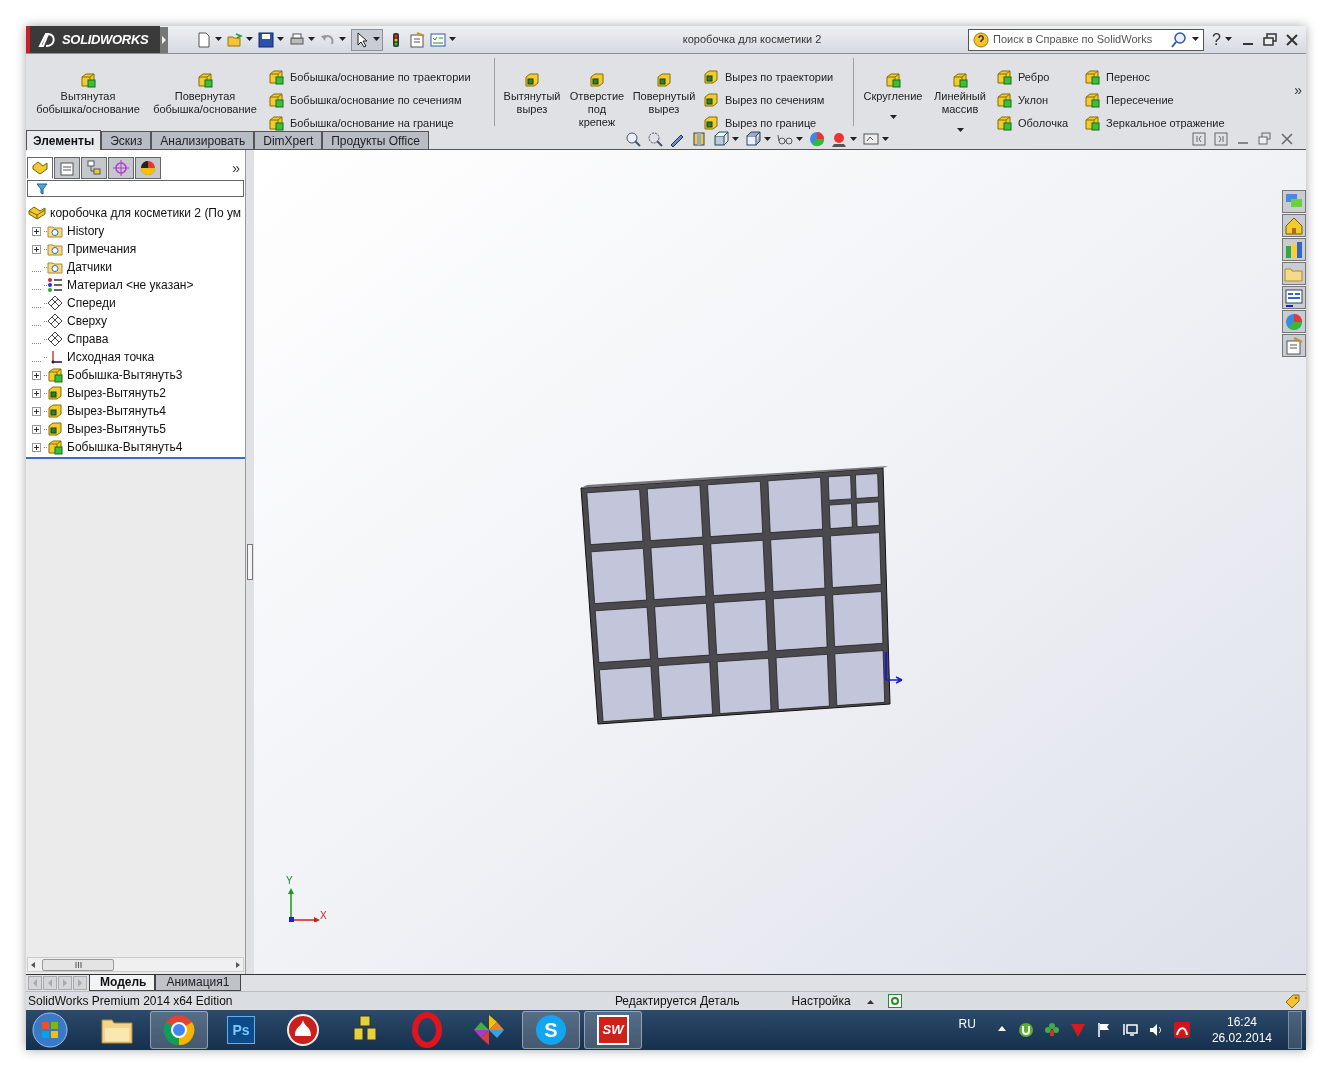  I want to click on ribbon-button: Бобышка/основание по сечениям, so click(379, 100).